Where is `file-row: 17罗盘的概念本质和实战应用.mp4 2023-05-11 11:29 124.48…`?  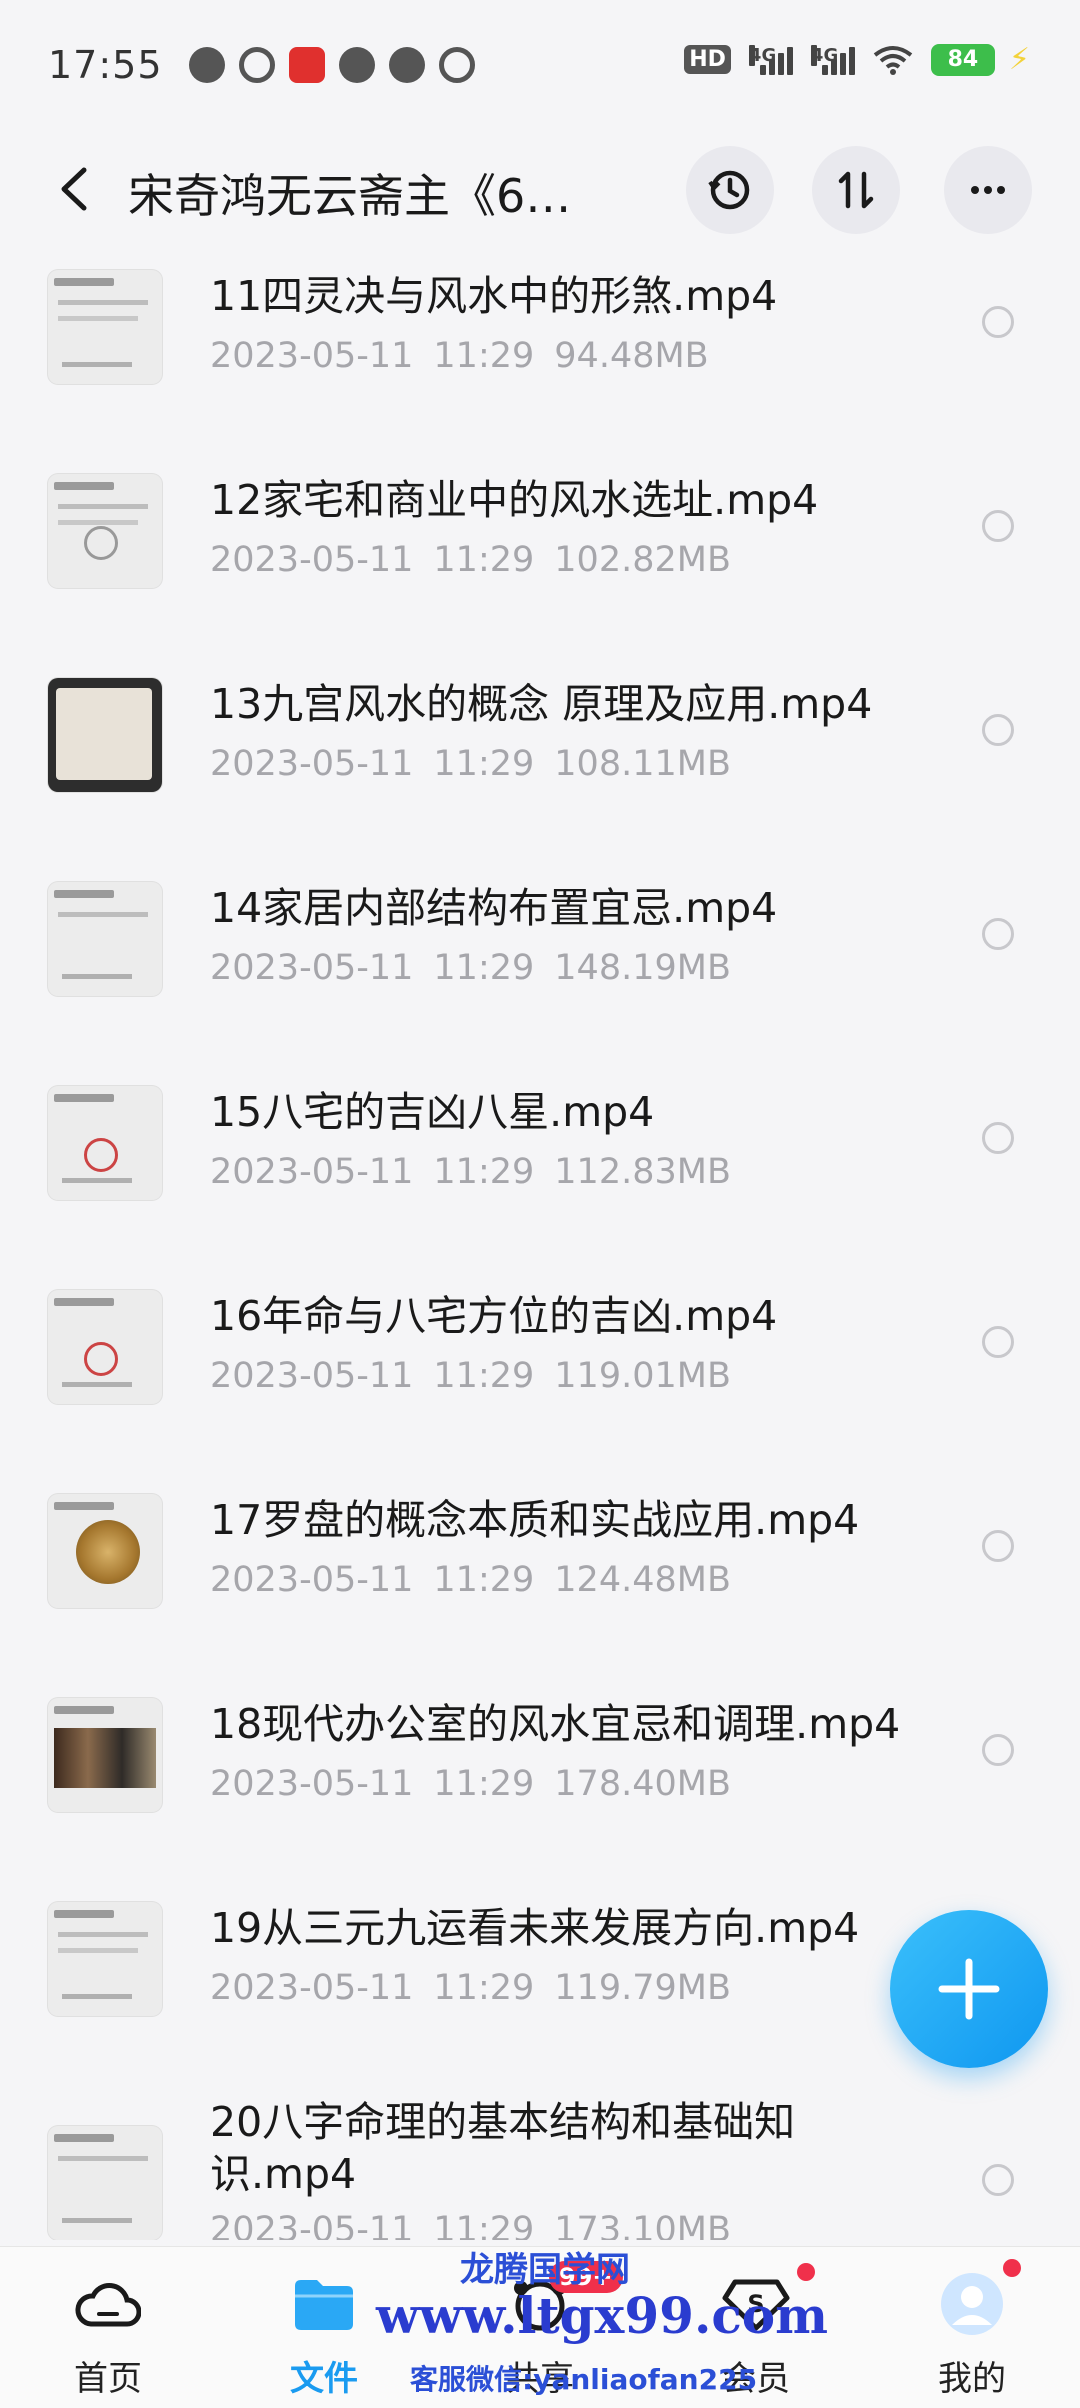
file-row: 17罗盘的概念本质和实战应用.mp4 2023-05-11 11:29 124.48… is located at coordinates (540, 1576).